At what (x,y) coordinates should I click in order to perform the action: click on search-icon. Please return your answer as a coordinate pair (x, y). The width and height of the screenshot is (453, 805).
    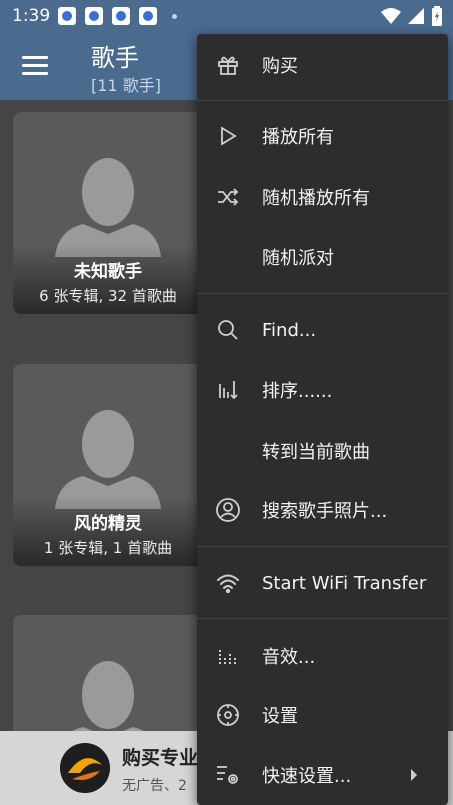
    Looking at the image, I should click on (228, 330).